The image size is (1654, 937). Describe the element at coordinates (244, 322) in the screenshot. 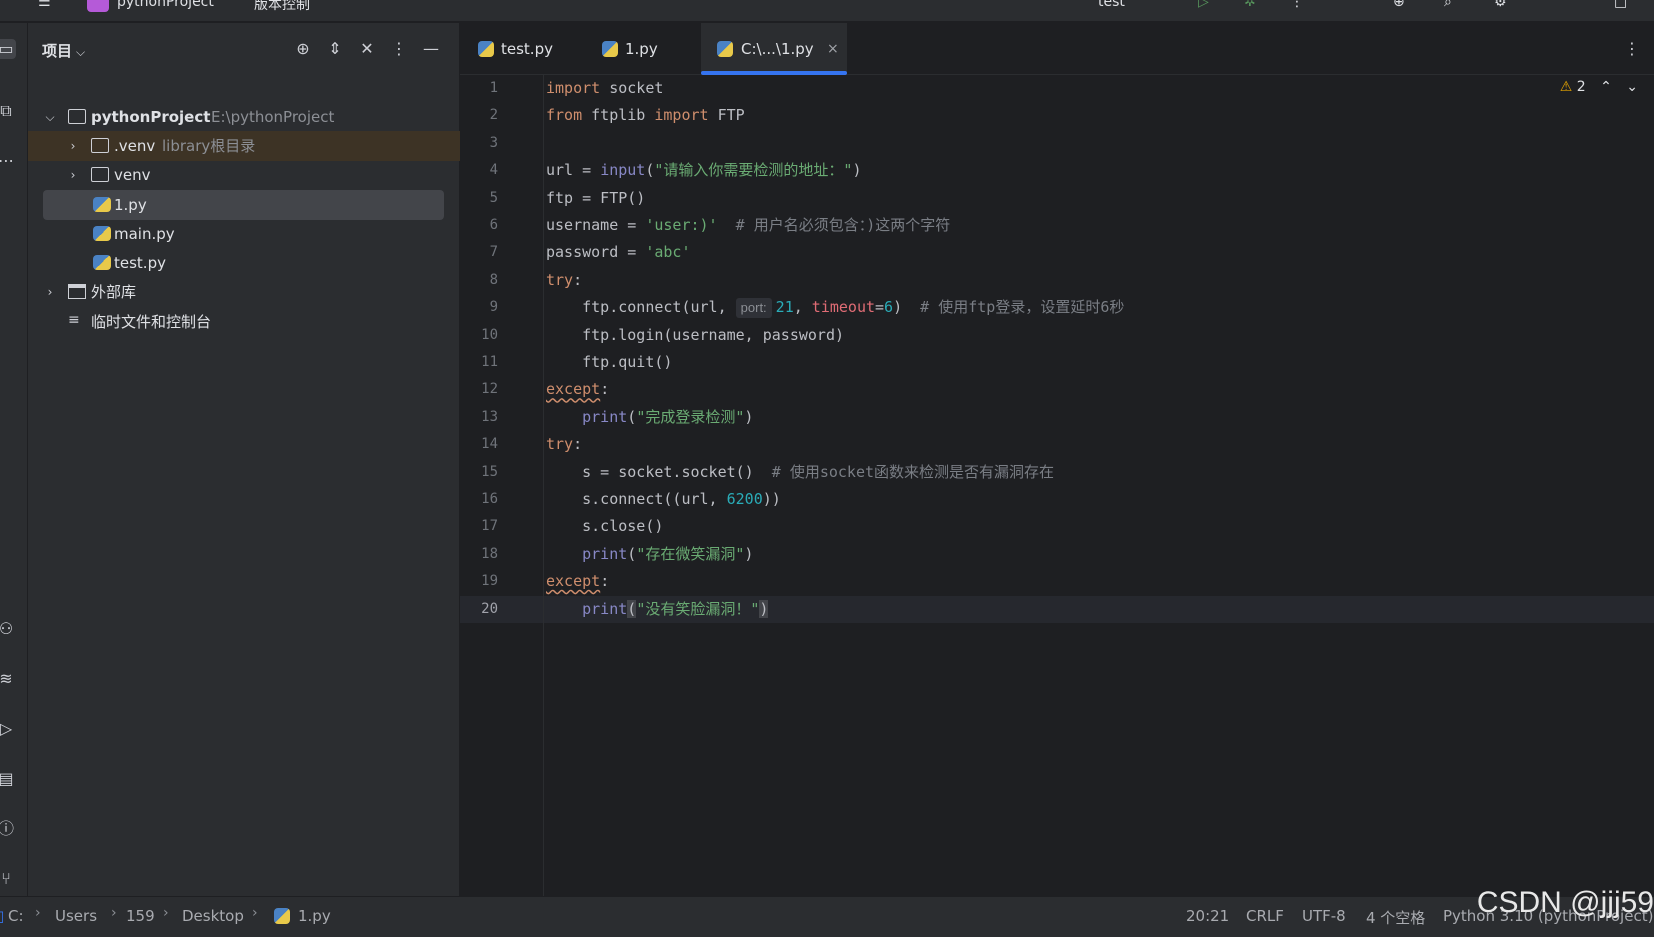

I see `tree-item-scratches: ≡ 临时文件和控制台` at that location.